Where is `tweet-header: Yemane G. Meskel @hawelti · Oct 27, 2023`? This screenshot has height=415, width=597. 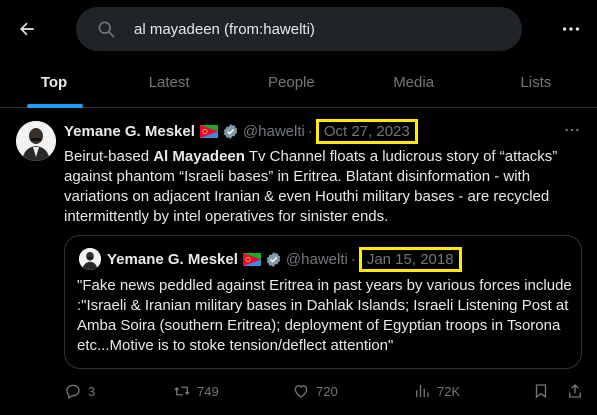 tweet-header: Yemane G. Meskel @hawelti · Oct 27, 2023 is located at coordinates (241, 131).